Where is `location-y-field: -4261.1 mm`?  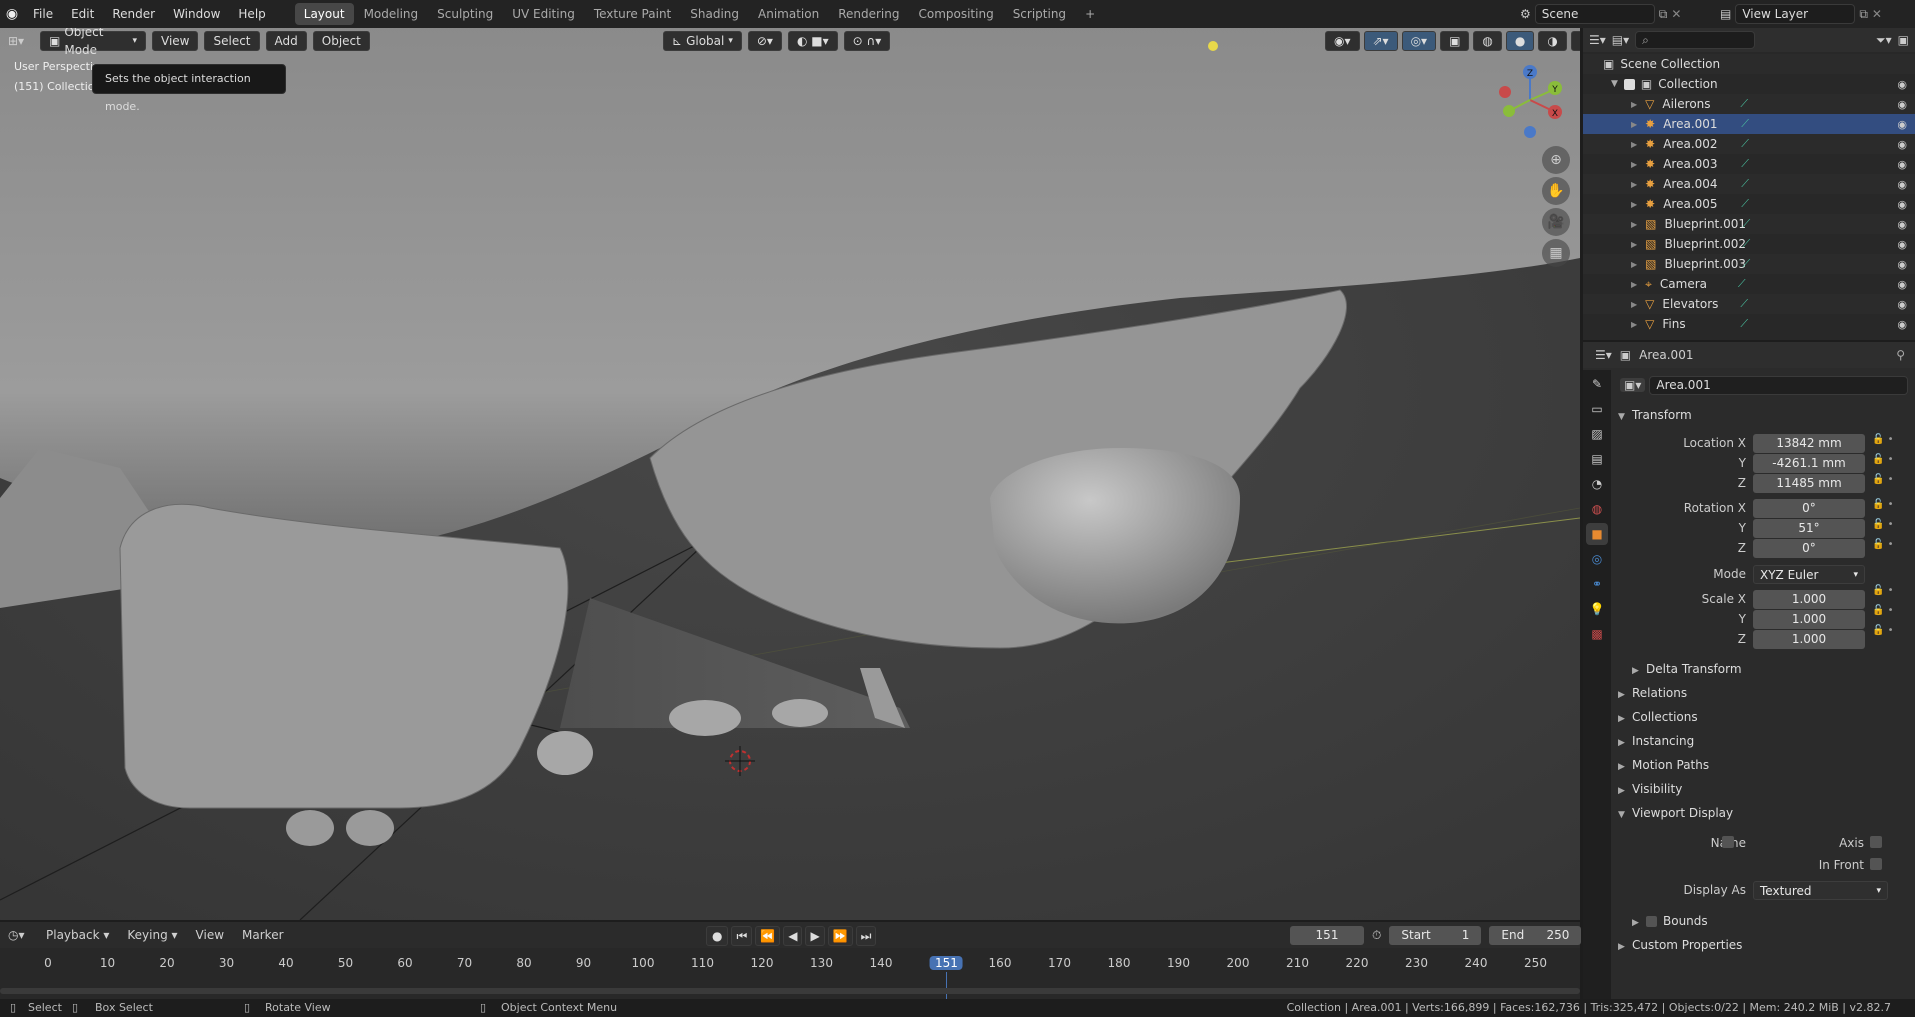
location-y-field: -4261.1 mm is located at coordinates (1809, 463).